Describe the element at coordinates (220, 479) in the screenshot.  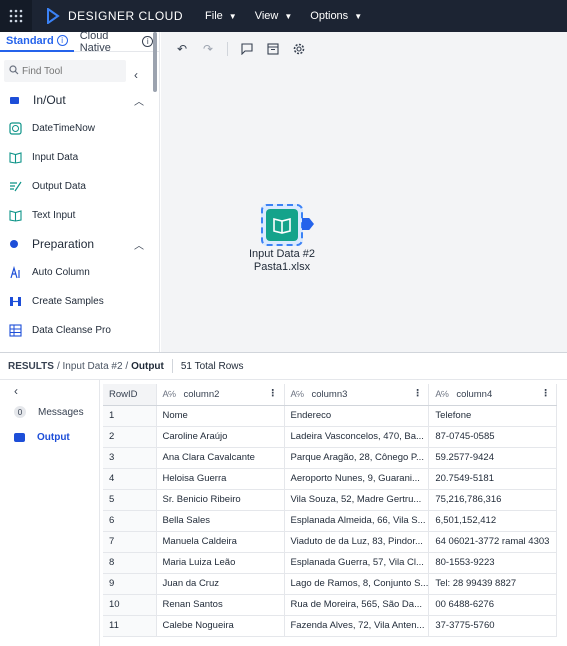
I see `table-cell: Heloisa Guerra` at that location.